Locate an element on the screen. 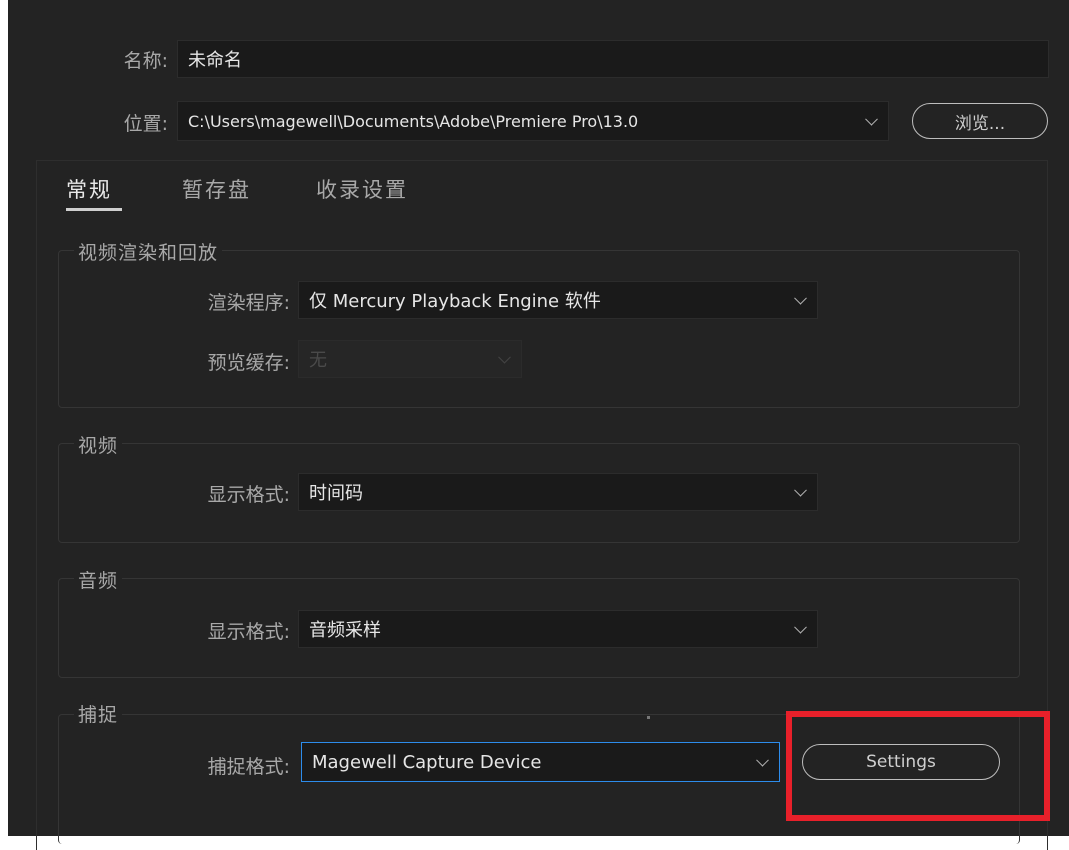 The image size is (1069, 850). preview-cache-dropdown: 无 is located at coordinates (410, 359).